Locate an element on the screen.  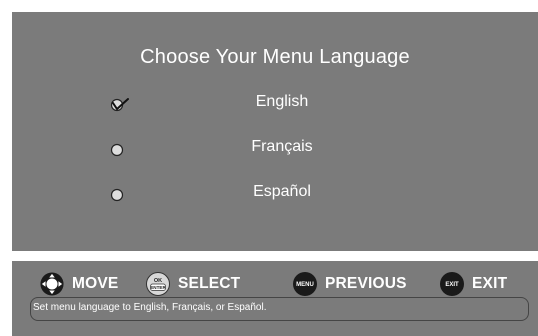
language-option-english: English is located at coordinates (275, 103).